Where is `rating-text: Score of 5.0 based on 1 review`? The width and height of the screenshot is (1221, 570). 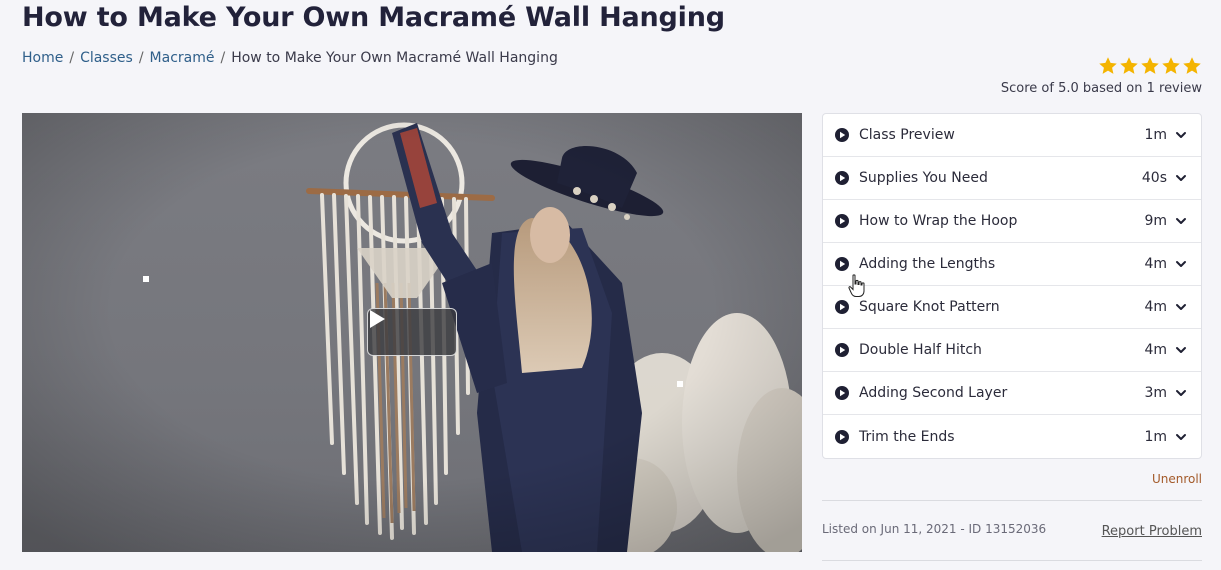 rating-text: Score of 5.0 based on 1 review is located at coordinates (1101, 88).